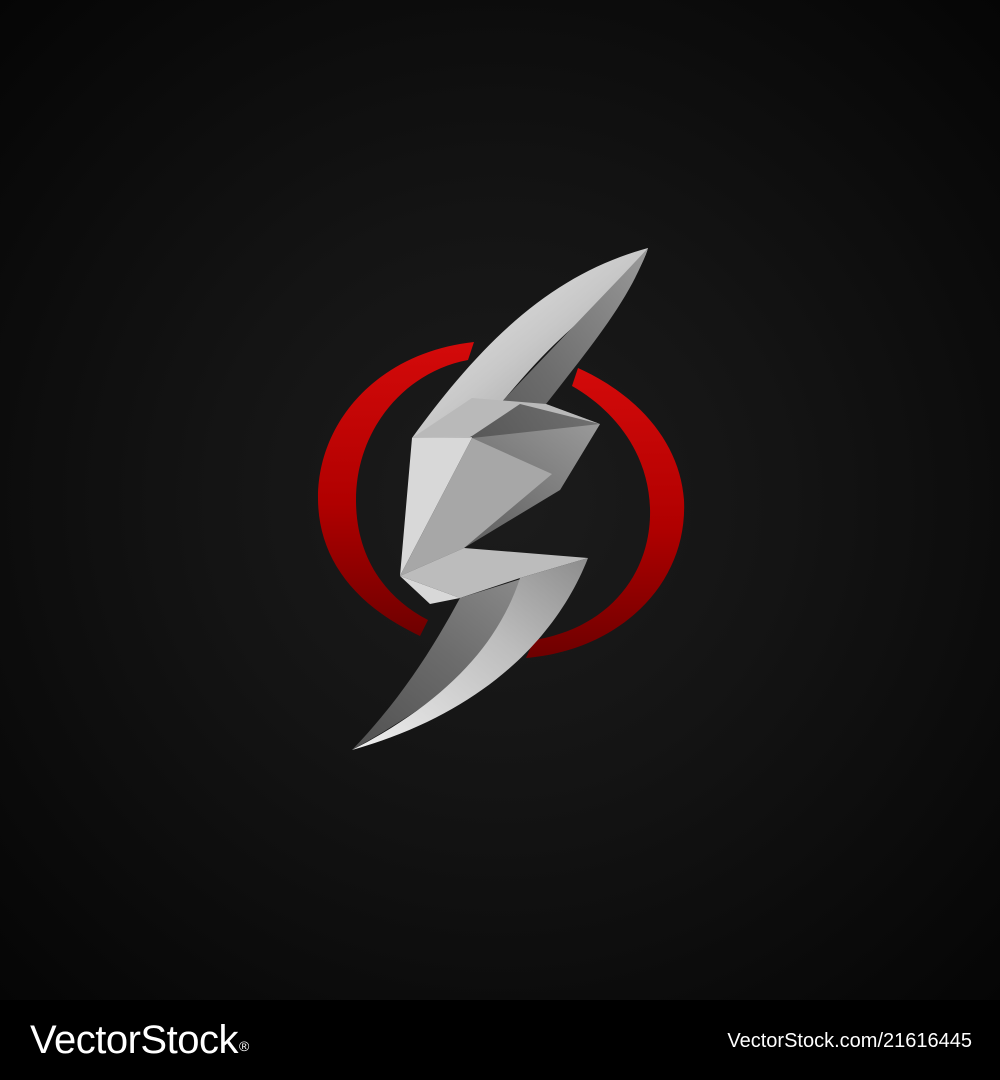 Image resolution: width=1000 pixels, height=1080 pixels. I want to click on brand-logo: VectorStock®, so click(139, 1040).